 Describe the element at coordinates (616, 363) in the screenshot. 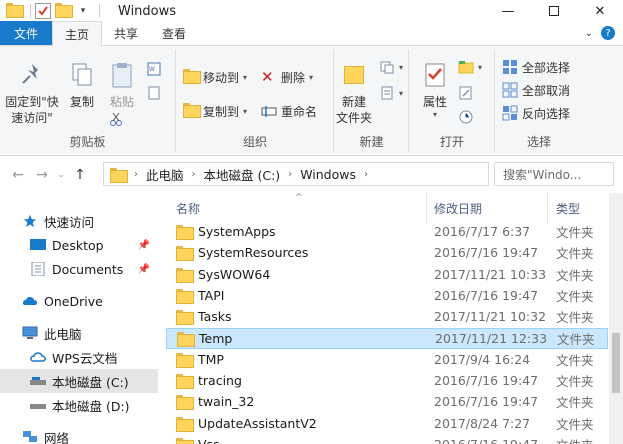

I see `scrollbar-thumb` at that location.